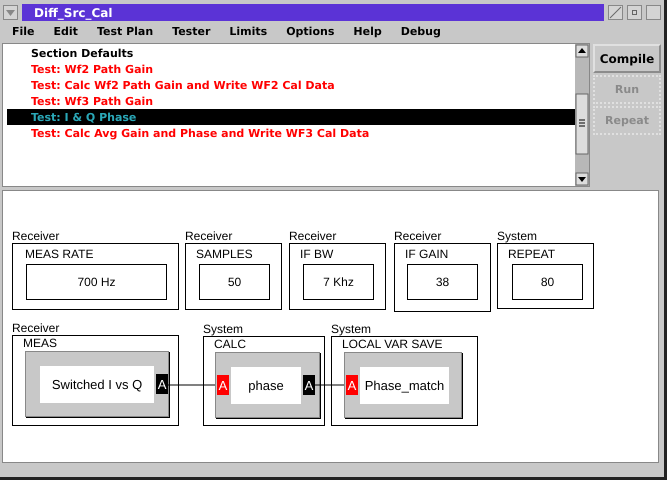 Image resolution: width=667 pixels, height=480 pixels. What do you see at coordinates (266, 385) in the screenshot?
I see `function-value: phase` at bounding box center [266, 385].